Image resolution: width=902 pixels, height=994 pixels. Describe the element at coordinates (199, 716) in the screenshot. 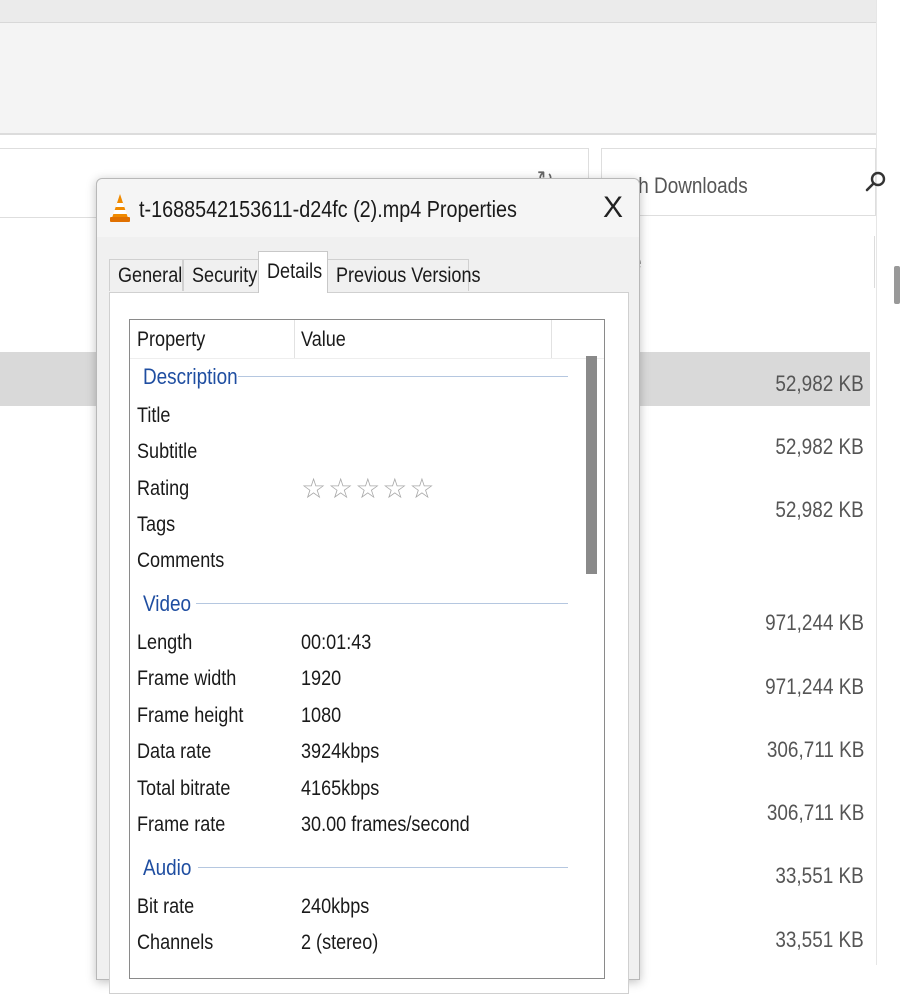

I see `property-name: Frame height` at that location.